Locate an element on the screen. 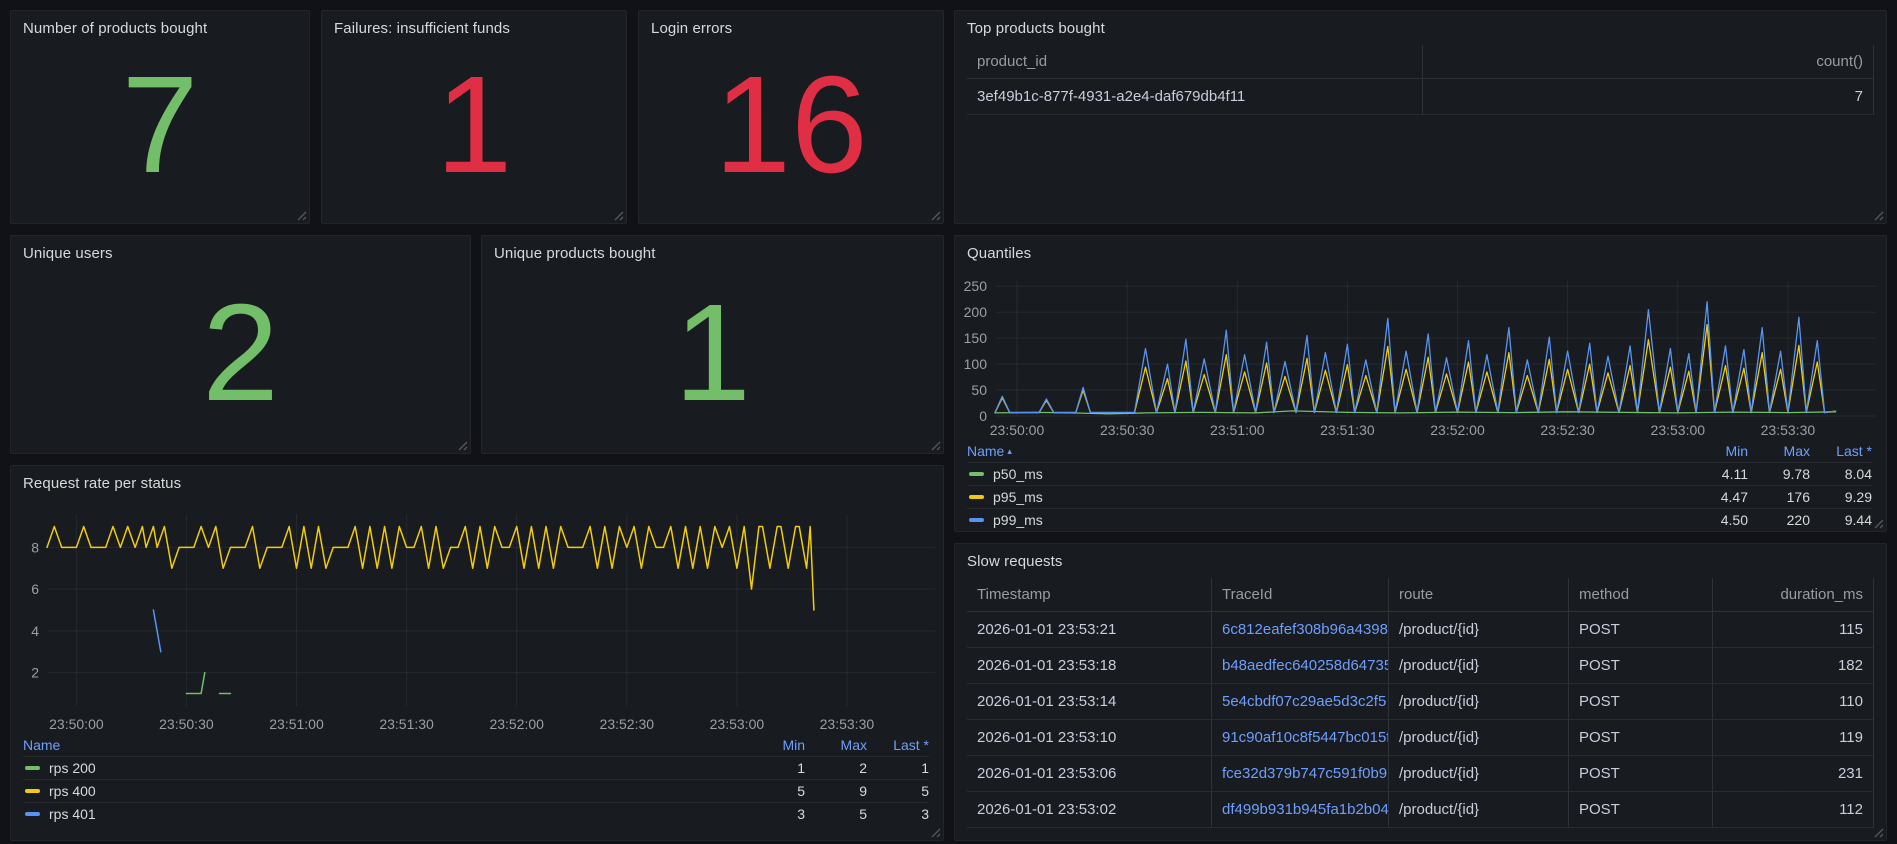 This screenshot has width=1897, height=844. table-row: 3ef49b1c-877f-4931-a2e4-daf679db4f11 7 is located at coordinates (1420, 97).